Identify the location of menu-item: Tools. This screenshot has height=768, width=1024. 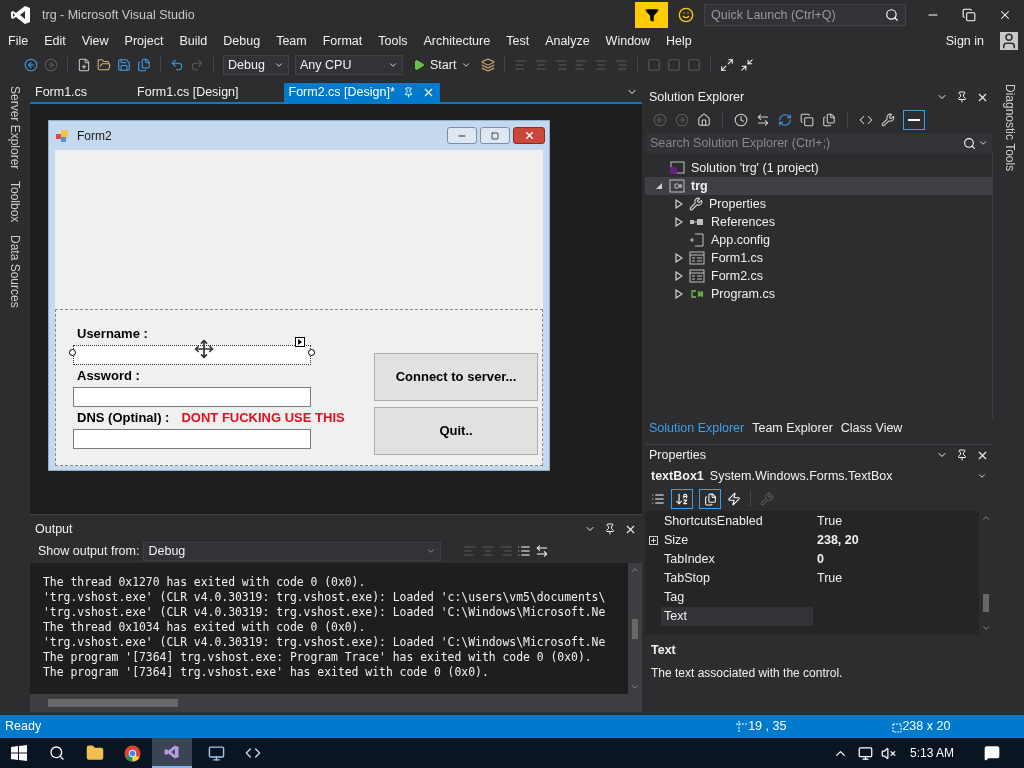
(393, 41).